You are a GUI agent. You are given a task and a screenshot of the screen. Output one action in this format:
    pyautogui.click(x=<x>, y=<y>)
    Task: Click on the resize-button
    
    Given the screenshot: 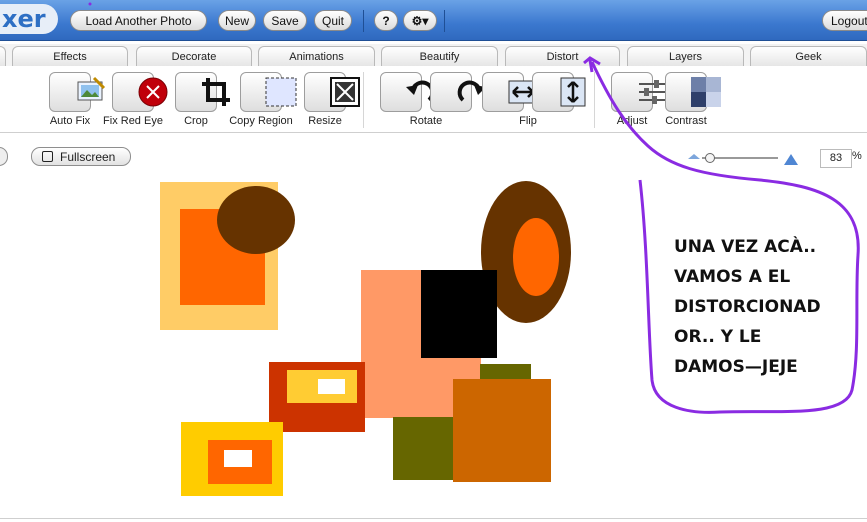 What is the action you would take?
    pyautogui.click(x=332, y=92)
    